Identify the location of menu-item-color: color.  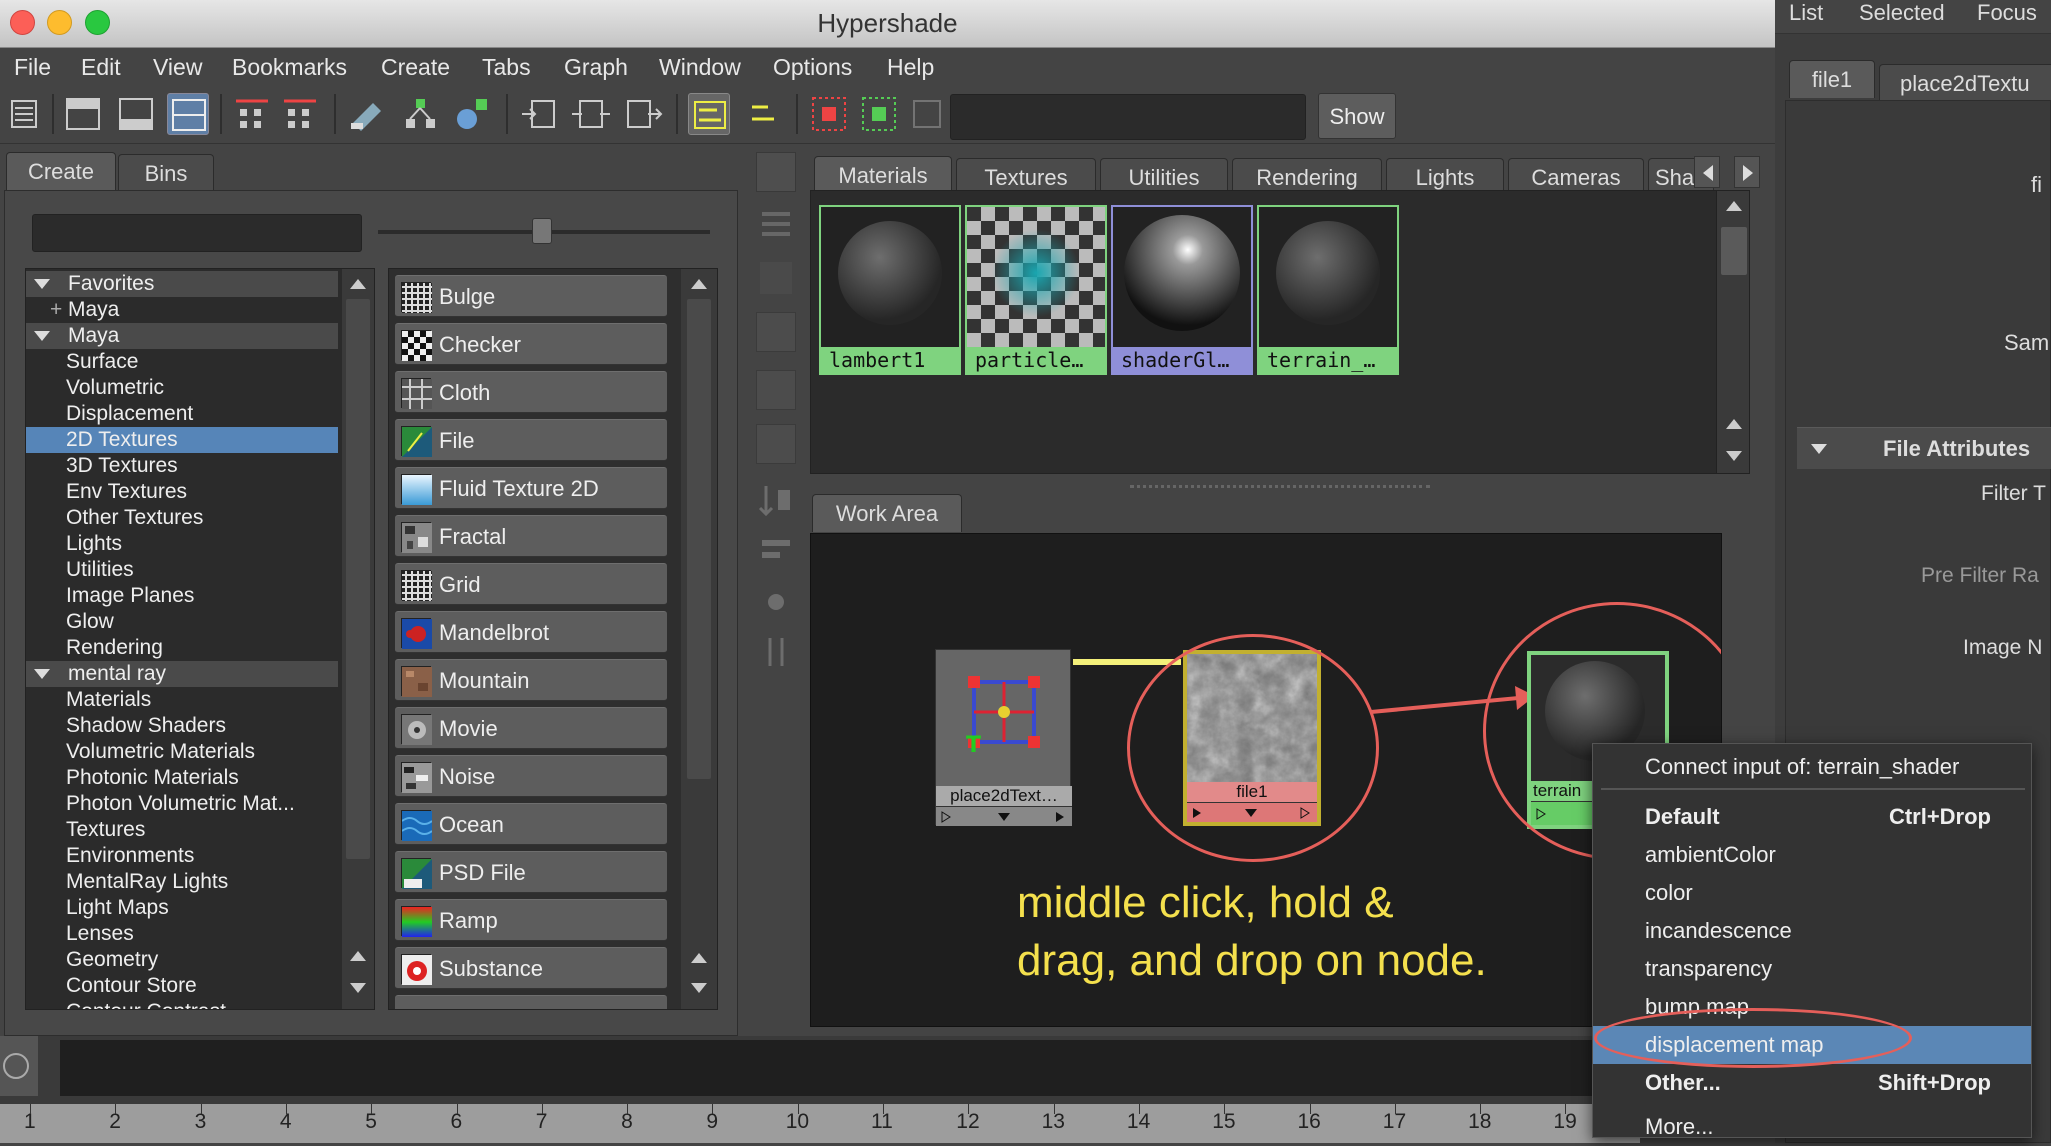
(1812, 893).